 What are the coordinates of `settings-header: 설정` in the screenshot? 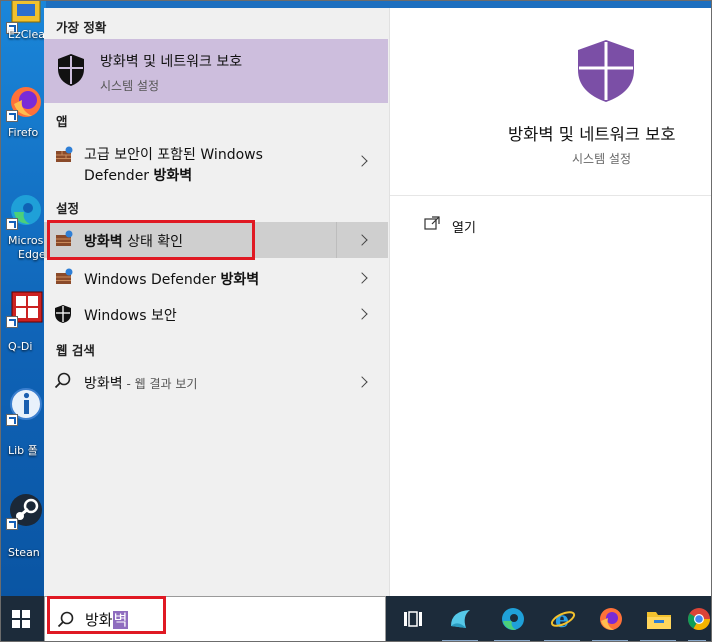 It's located at (68, 208).